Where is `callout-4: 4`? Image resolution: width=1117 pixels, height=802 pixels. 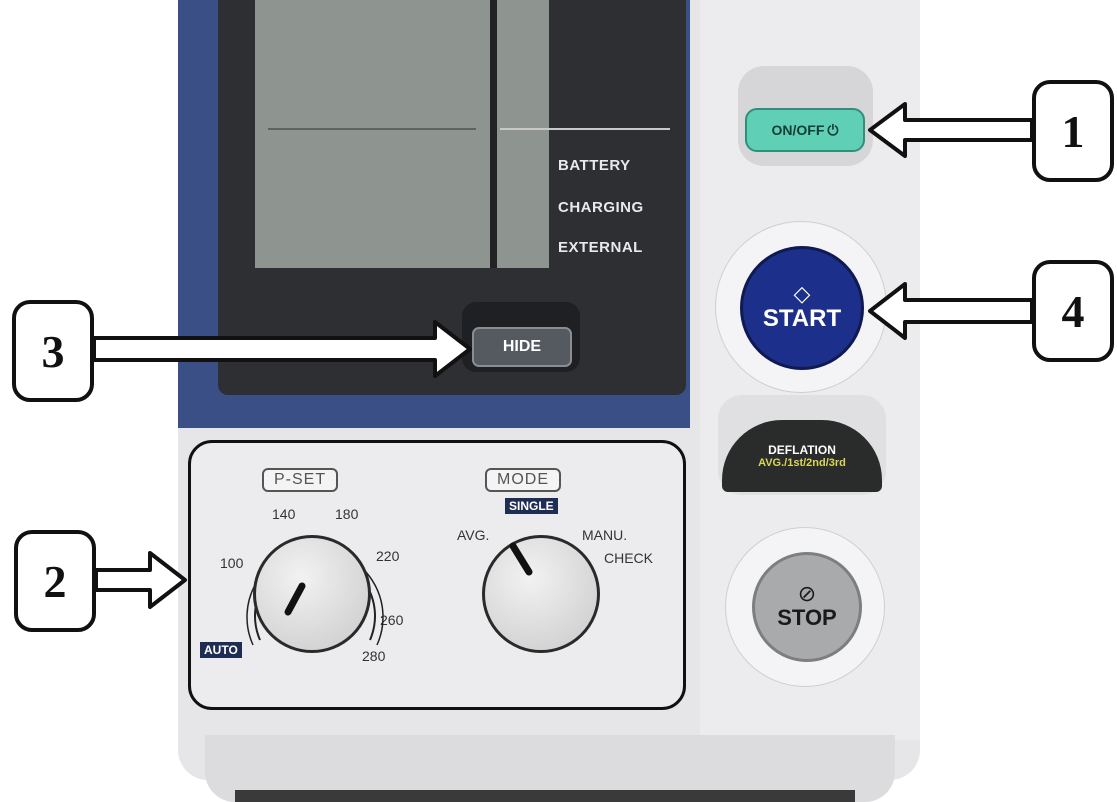 callout-4: 4 is located at coordinates (1073, 311).